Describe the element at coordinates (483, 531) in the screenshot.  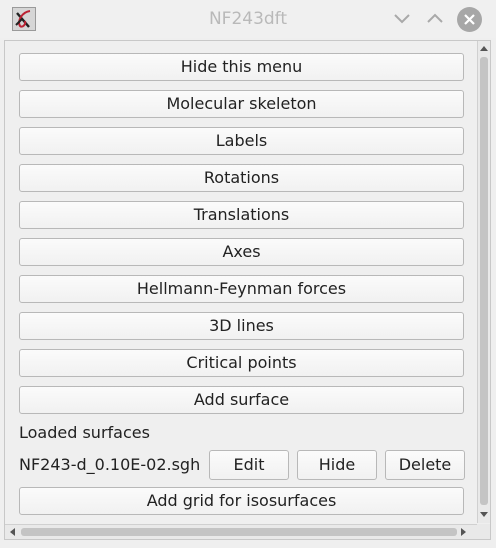
I see `scrollbar-corner` at that location.